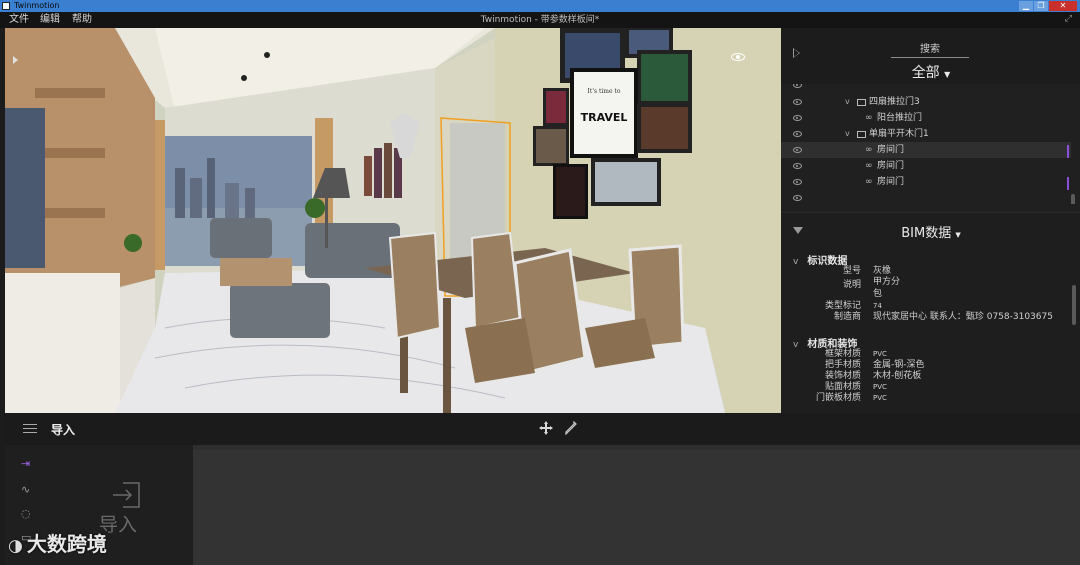 The height and width of the screenshot is (565, 1080). I want to click on watermark-text: 大数跨境, so click(66, 544).